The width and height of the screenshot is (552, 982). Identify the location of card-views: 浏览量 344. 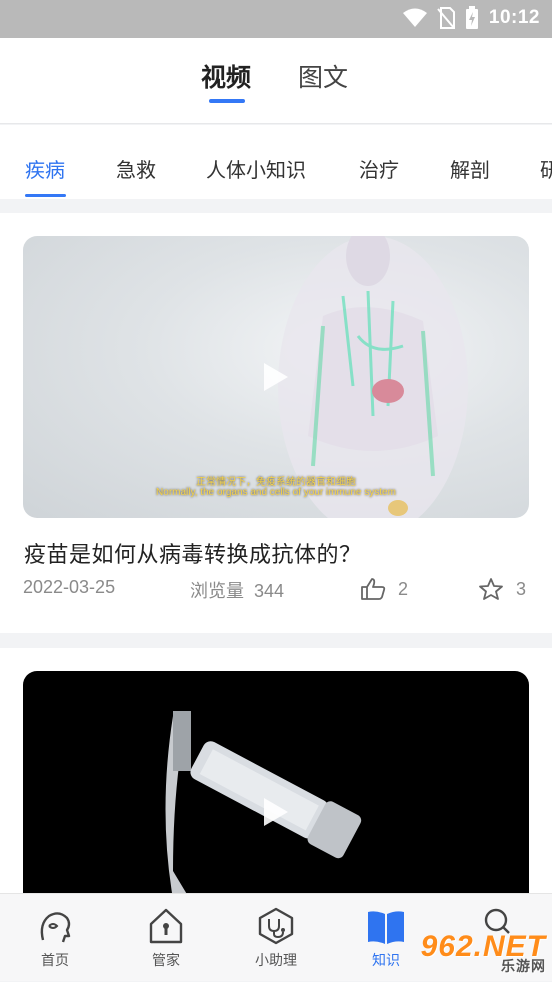
(237, 590).